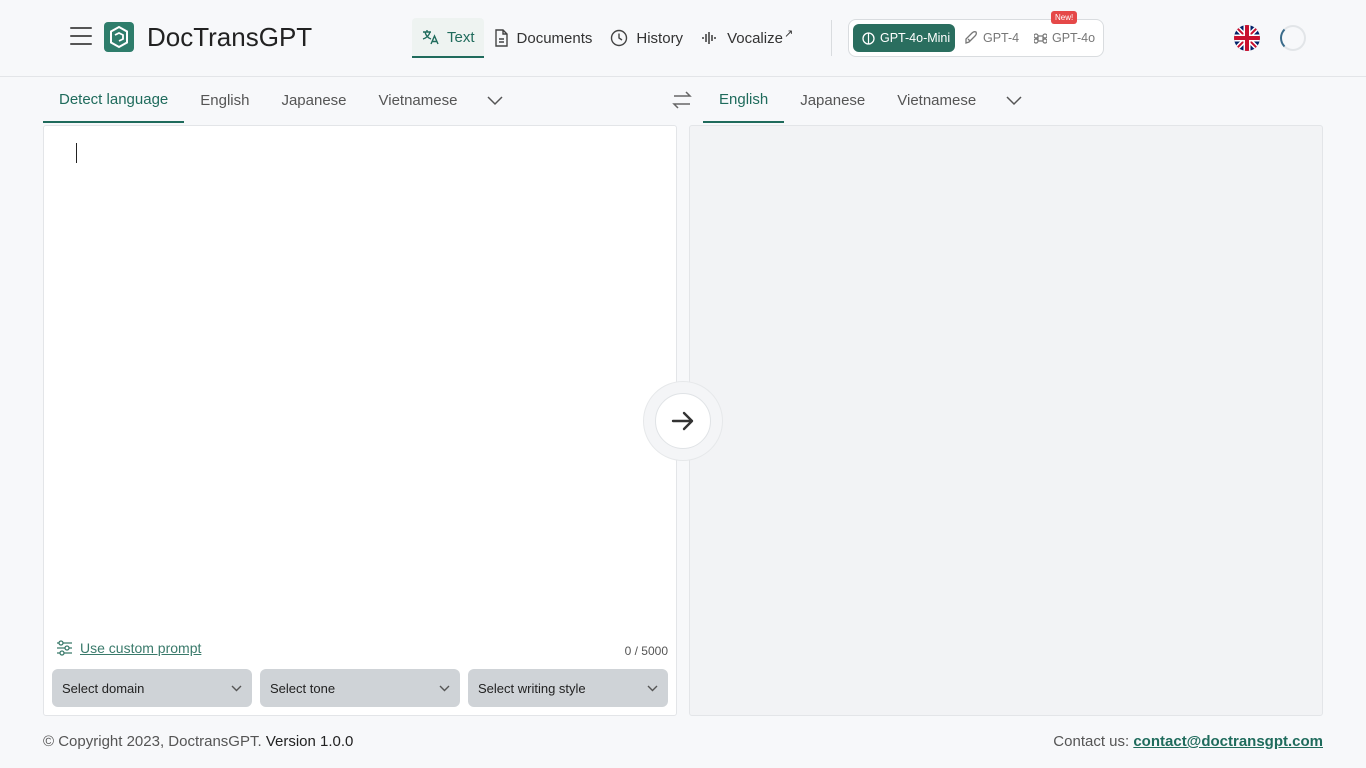 Image resolution: width=1366 pixels, height=768 pixels. Describe the element at coordinates (152, 741) in the screenshot. I see `copyright-text: © Copyright 2023, DoctransGPT.` at that location.